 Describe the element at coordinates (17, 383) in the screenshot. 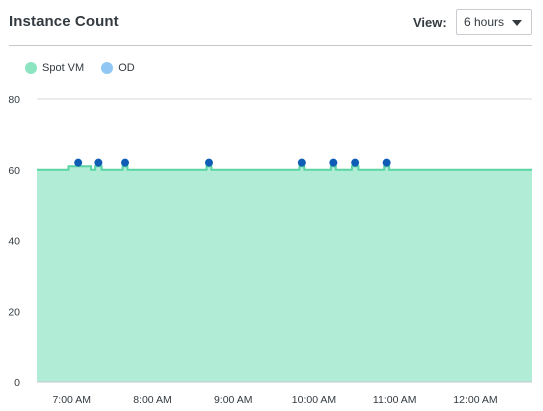

I see `y-tick-label-0: 0` at that location.